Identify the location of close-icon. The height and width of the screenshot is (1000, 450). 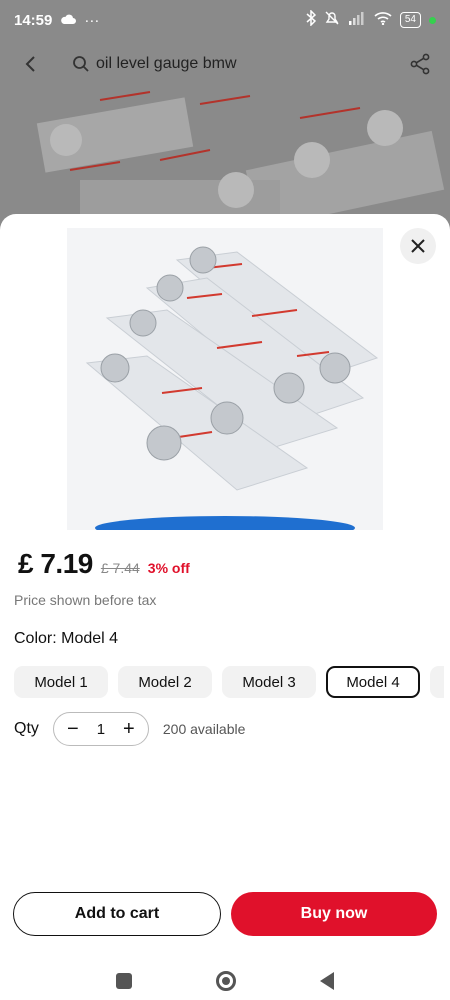
(418, 246).